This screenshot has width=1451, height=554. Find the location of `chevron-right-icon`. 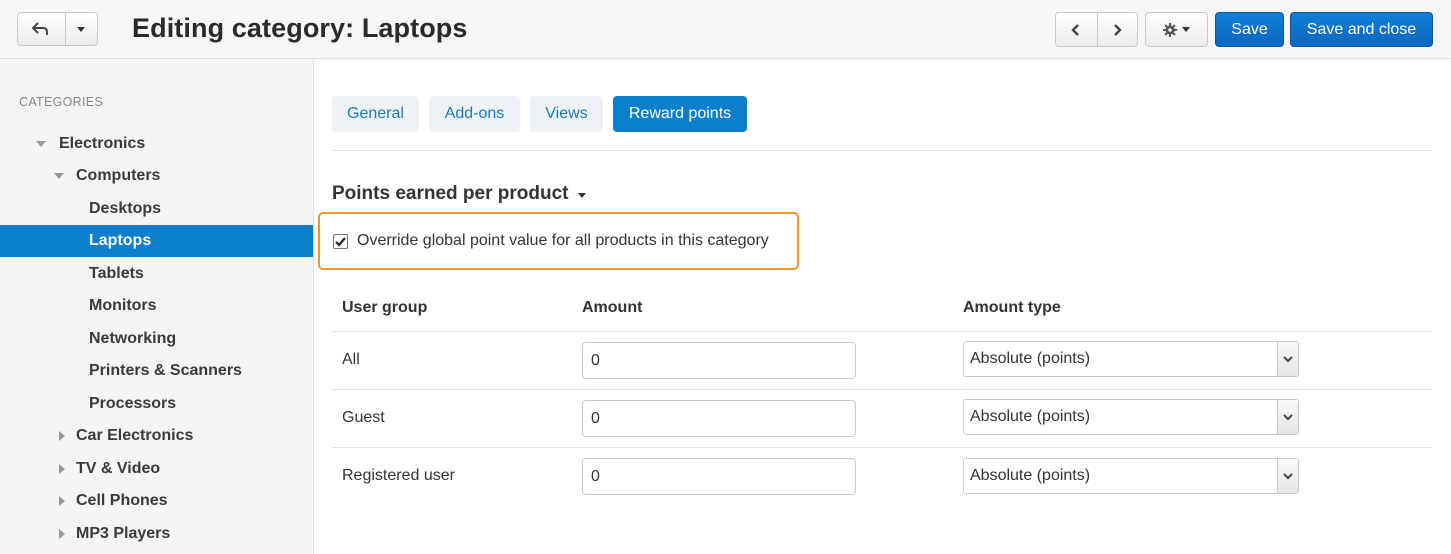

chevron-right-icon is located at coordinates (1118, 29).